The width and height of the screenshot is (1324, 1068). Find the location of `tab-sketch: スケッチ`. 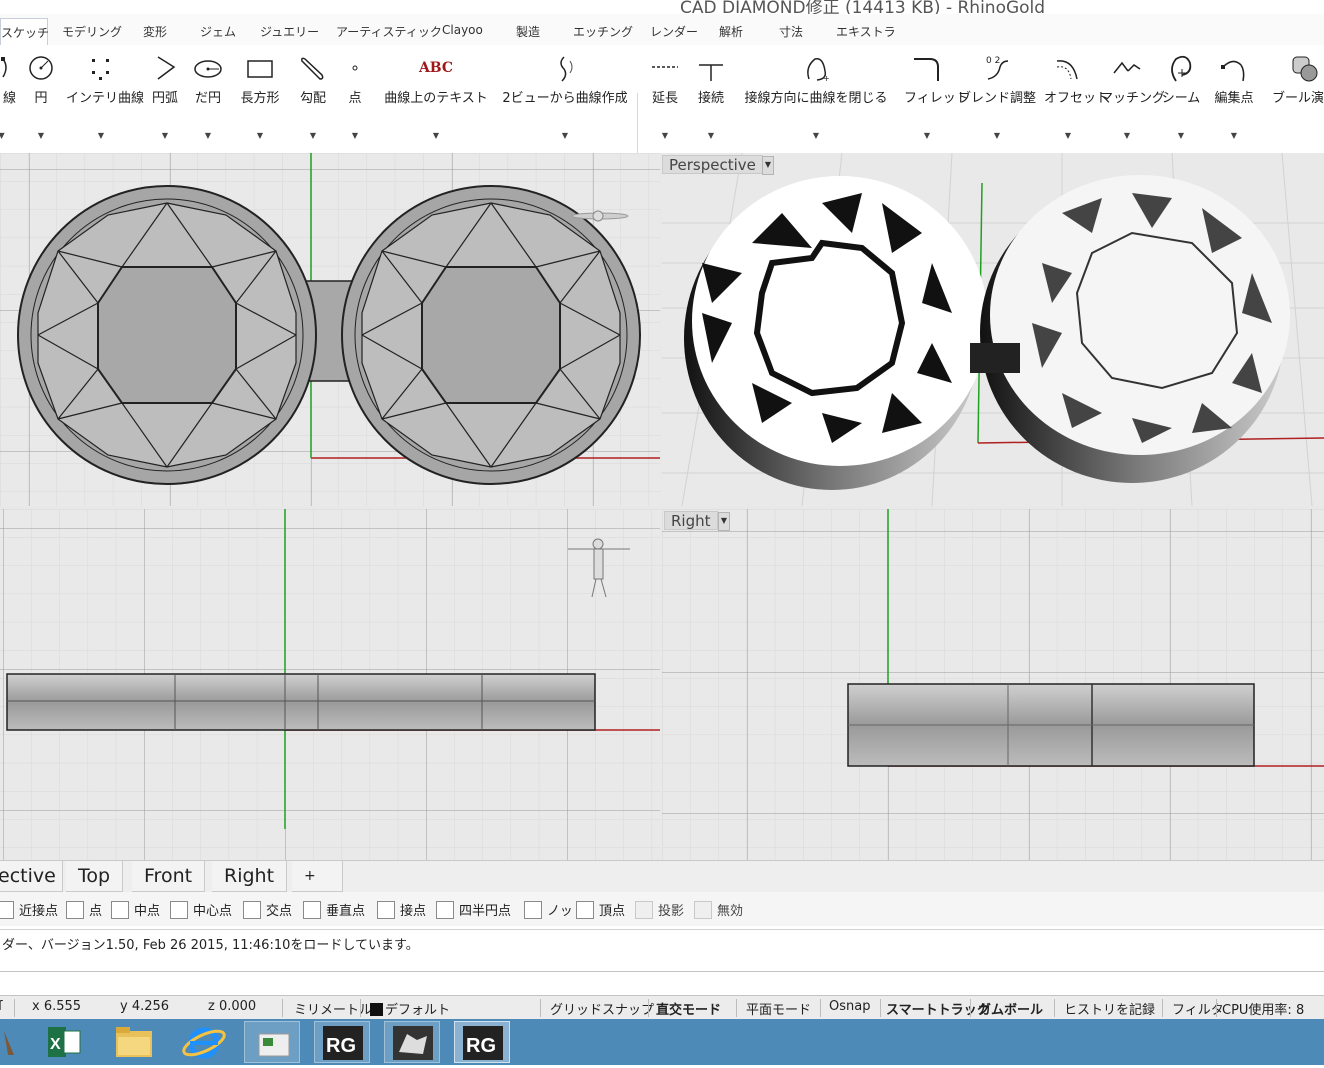

tab-sketch: スケッチ is located at coordinates (24, 31).